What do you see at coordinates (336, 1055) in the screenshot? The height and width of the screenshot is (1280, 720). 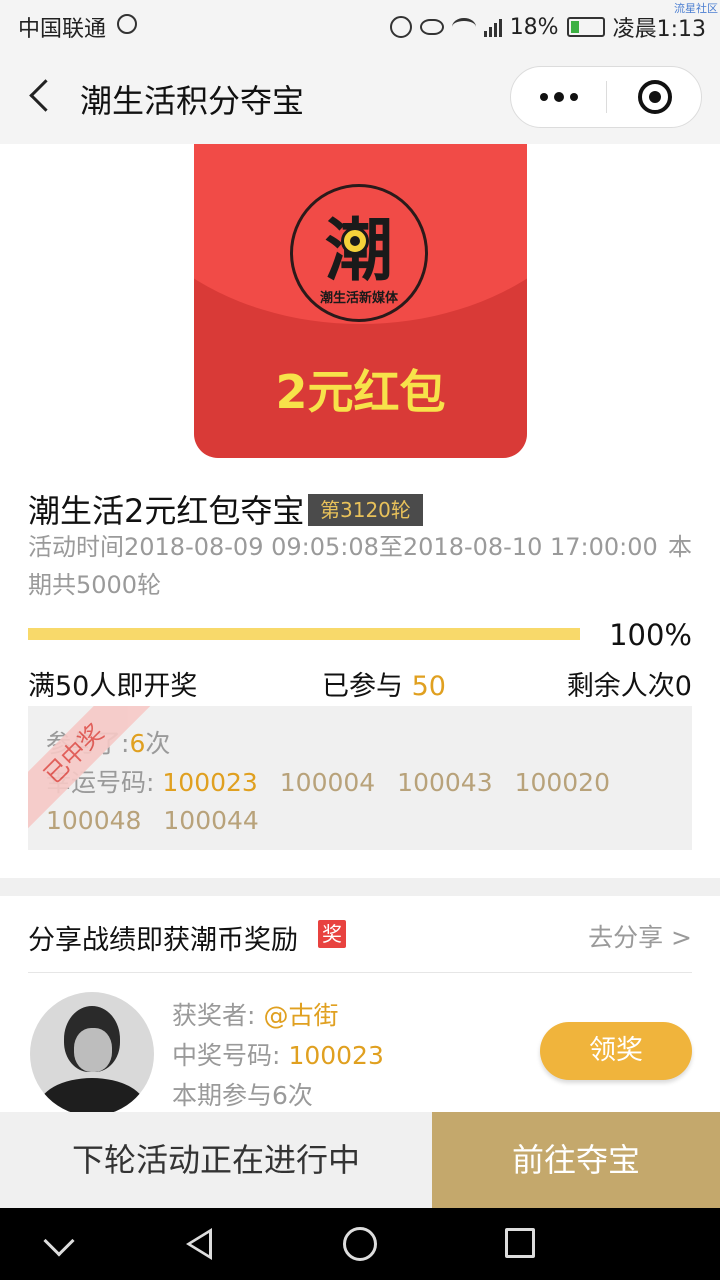 I see `winning-number: 100023` at bounding box center [336, 1055].